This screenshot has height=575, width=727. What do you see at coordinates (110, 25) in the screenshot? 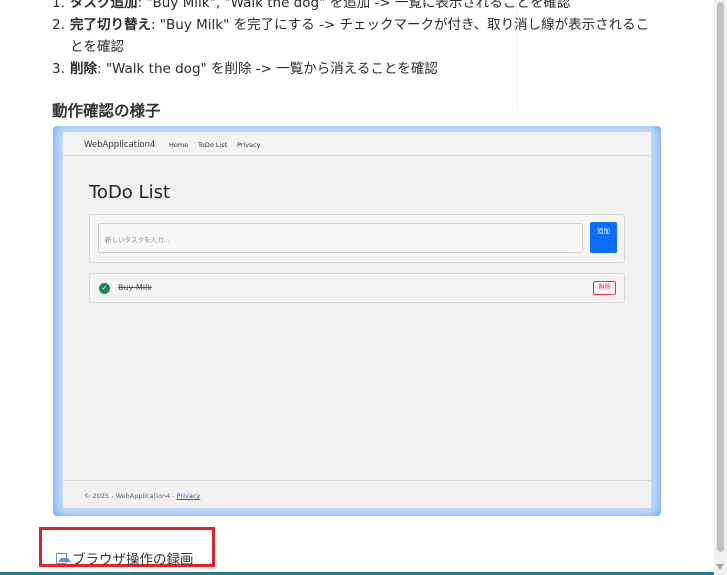
I see `step-title: 完了切り替え` at bounding box center [110, 25].